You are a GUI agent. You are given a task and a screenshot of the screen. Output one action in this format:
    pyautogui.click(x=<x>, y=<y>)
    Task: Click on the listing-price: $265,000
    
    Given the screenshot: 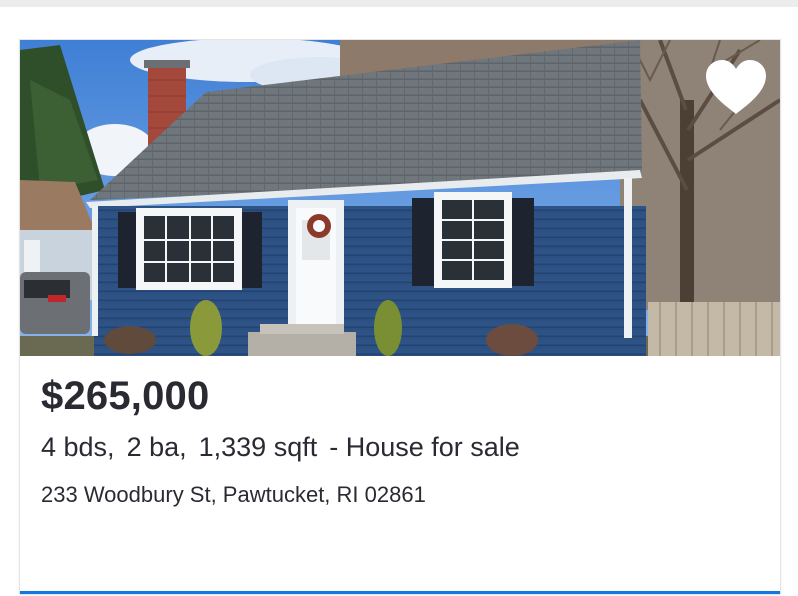 What is the action you would take?
    pyautogui.click(x=125, y=396)
    